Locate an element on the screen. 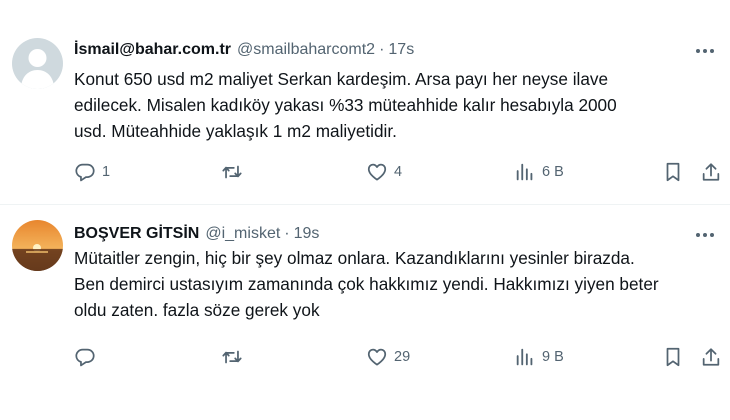 The width and height of the screenshot is (730, 420). timestamp: 19s is located at coordinates (307, 234).